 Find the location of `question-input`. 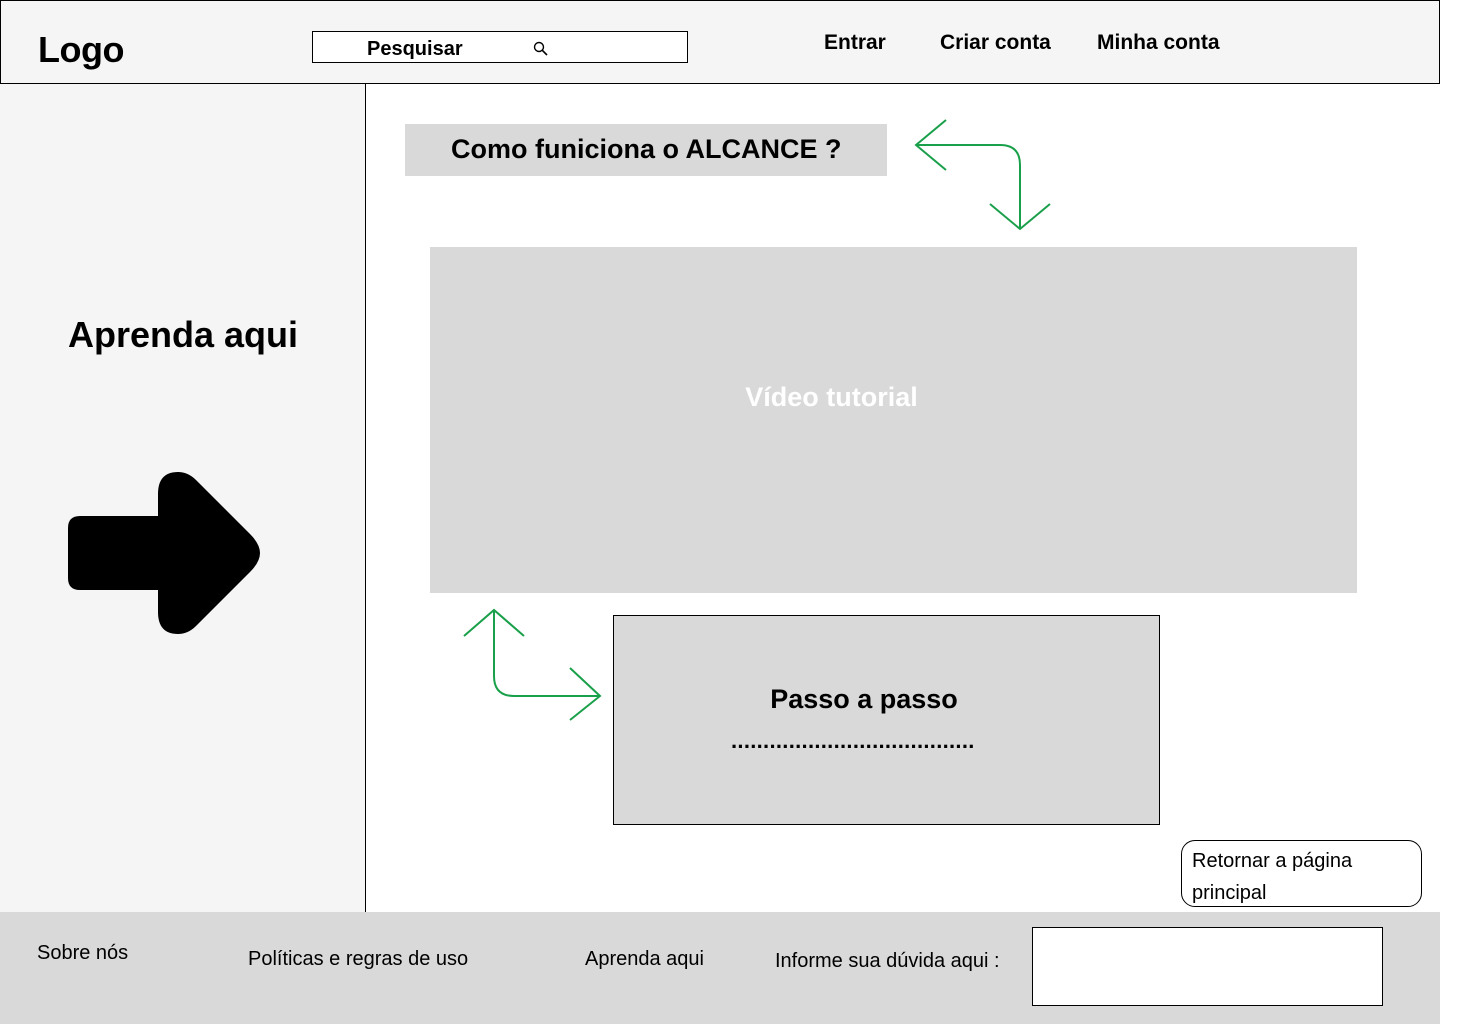

question-input is located at coordinates (1207, 966).